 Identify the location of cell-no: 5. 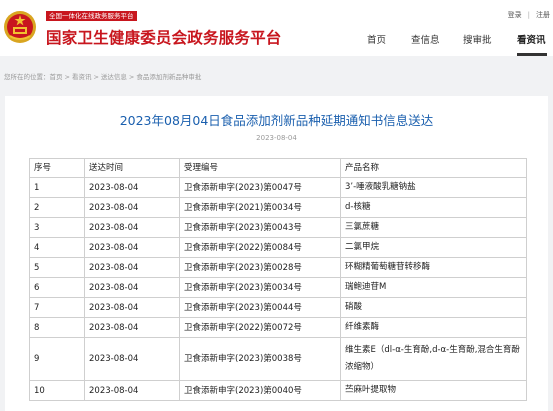
(57, 267).